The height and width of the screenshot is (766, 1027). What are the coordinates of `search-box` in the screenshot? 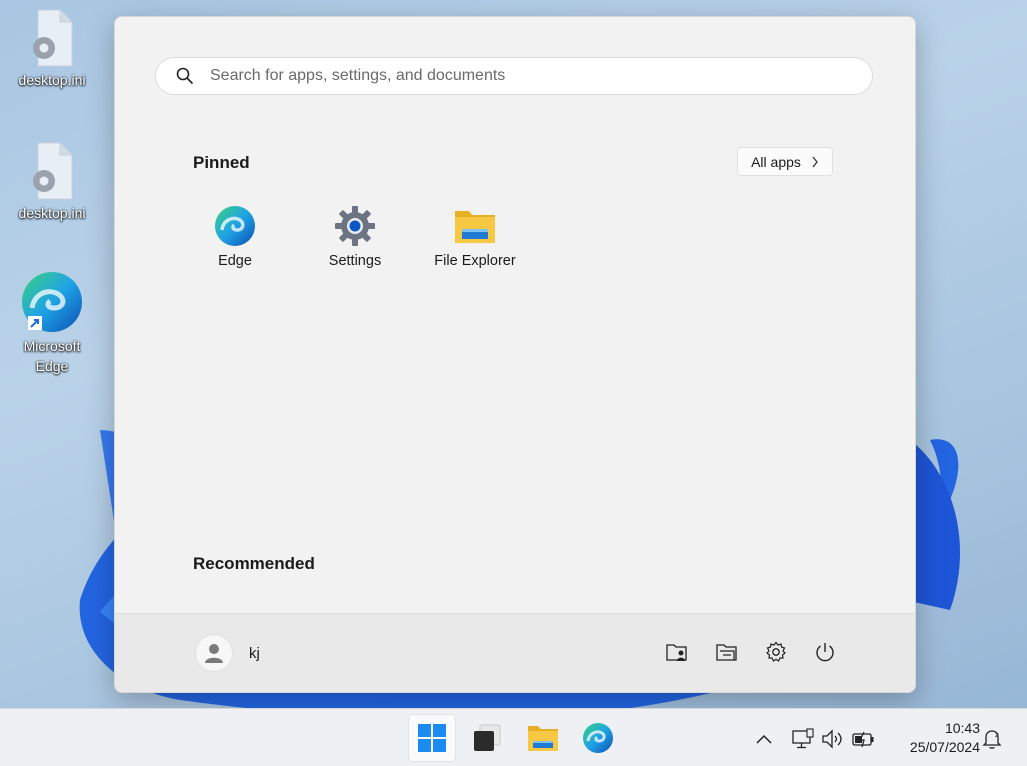 It's located at (514, 76).